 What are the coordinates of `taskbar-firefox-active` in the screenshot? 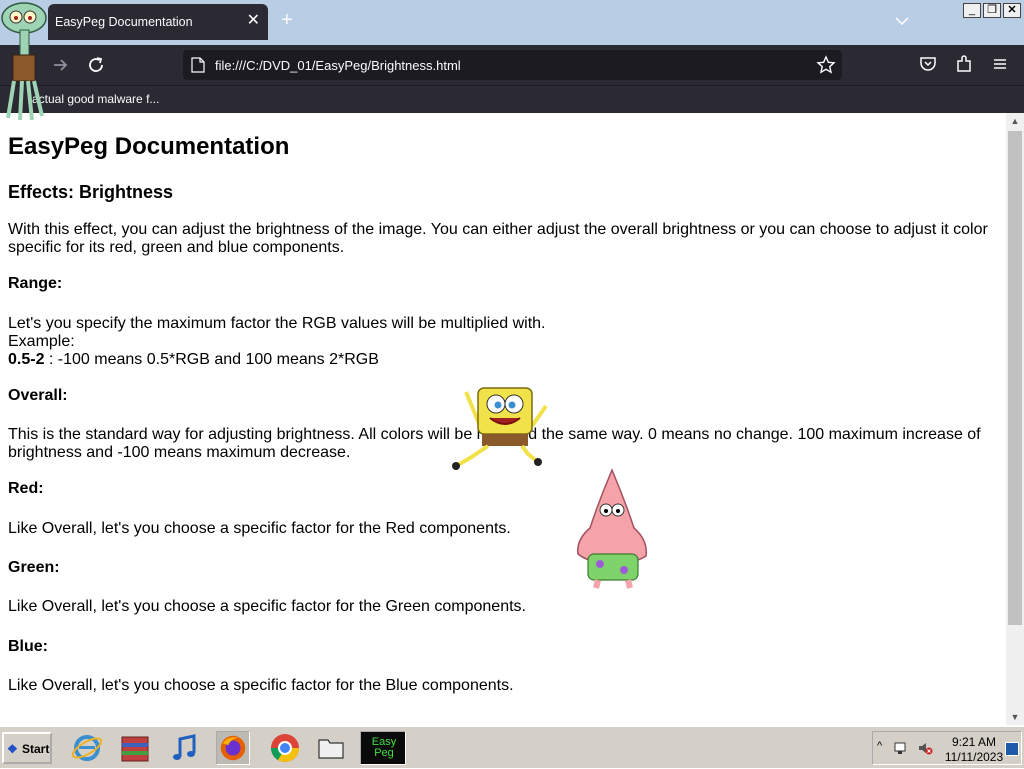 It's located at (233, 748).